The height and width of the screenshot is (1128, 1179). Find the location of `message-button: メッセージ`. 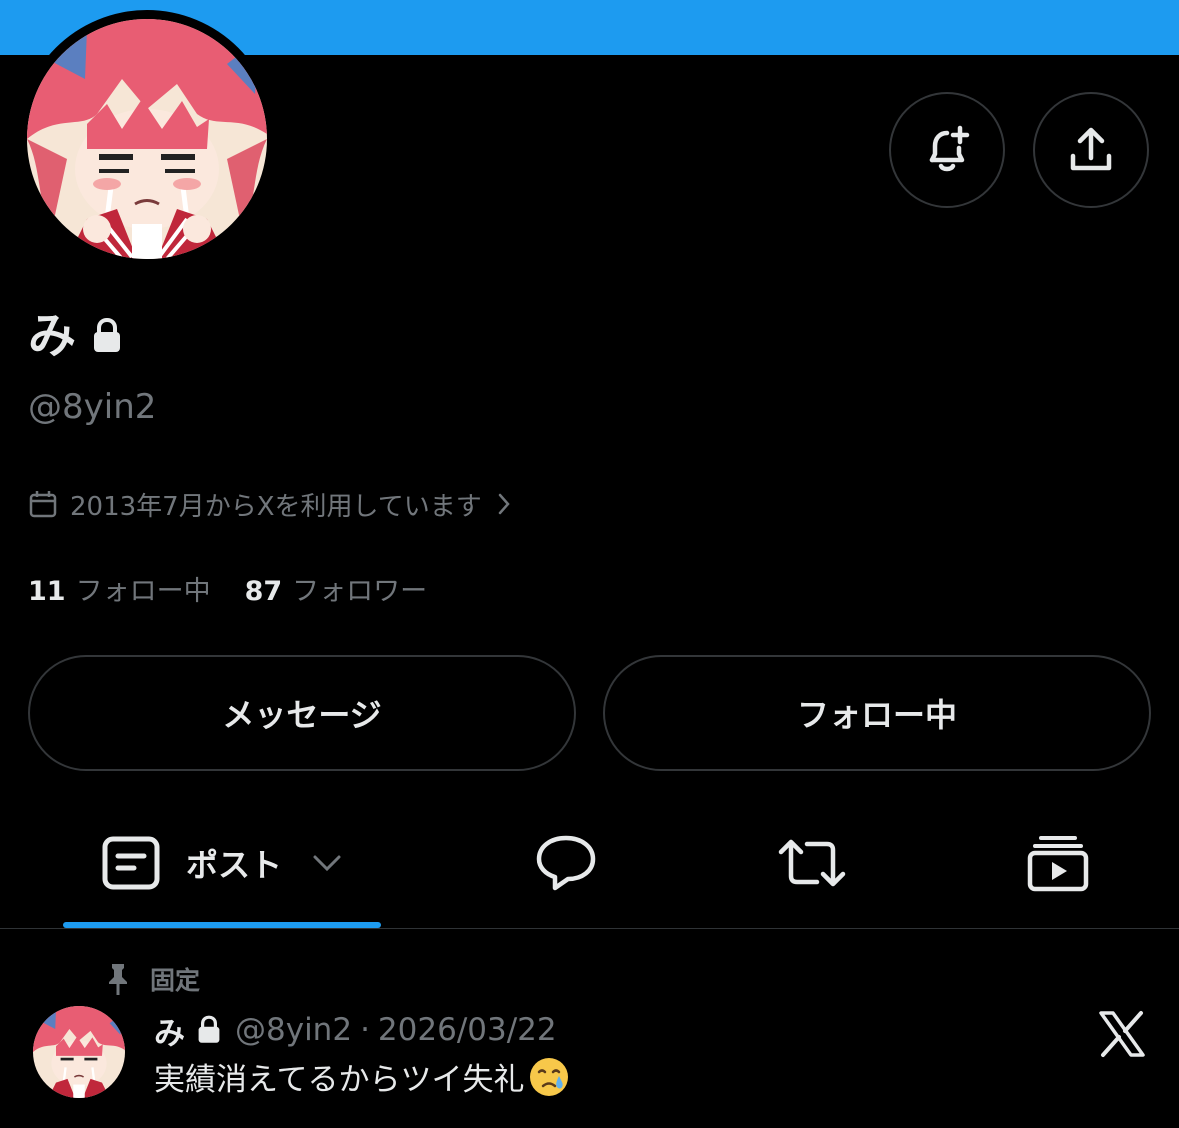

message-button: メッセージ is located at coordinates (302, 713).